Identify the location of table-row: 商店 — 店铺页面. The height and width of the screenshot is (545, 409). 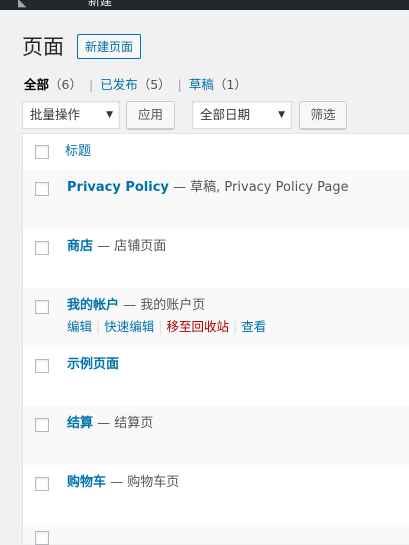
(216, 258).